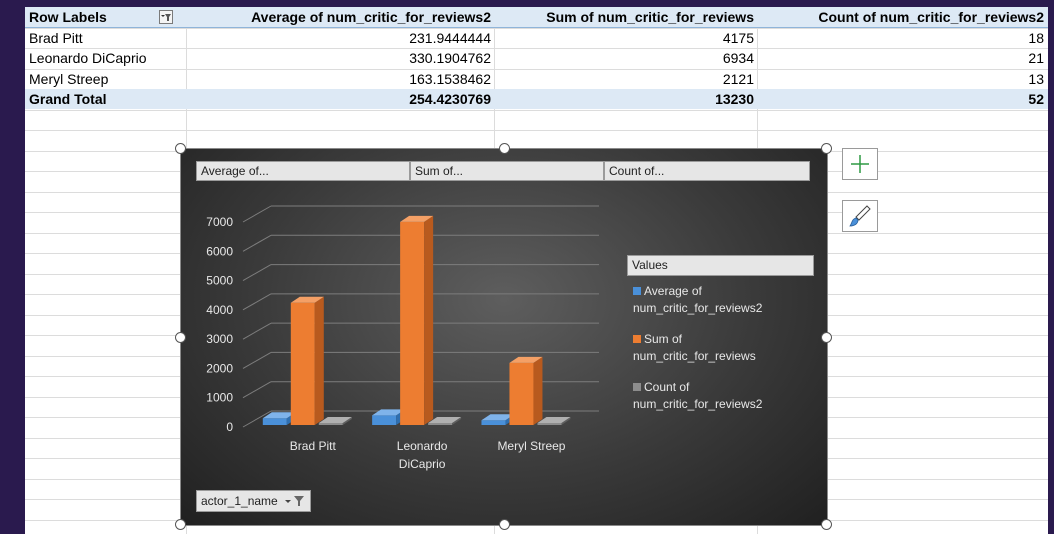  I want to click on pivot-cell: 4175, so click(624, 38).